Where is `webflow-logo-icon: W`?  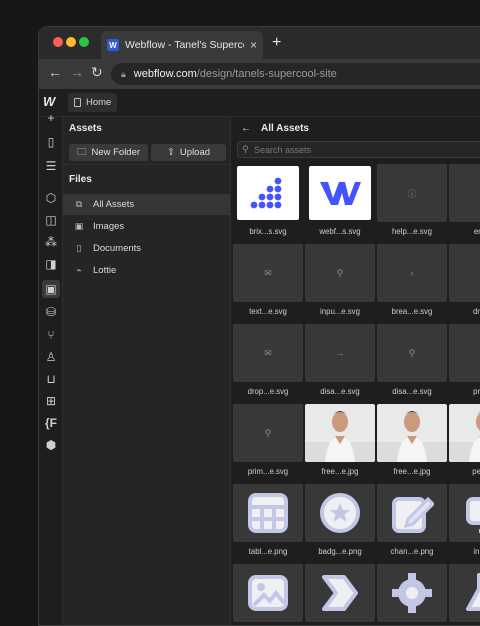
webflow-logo-icon: W is located at coordinates (49, 101).